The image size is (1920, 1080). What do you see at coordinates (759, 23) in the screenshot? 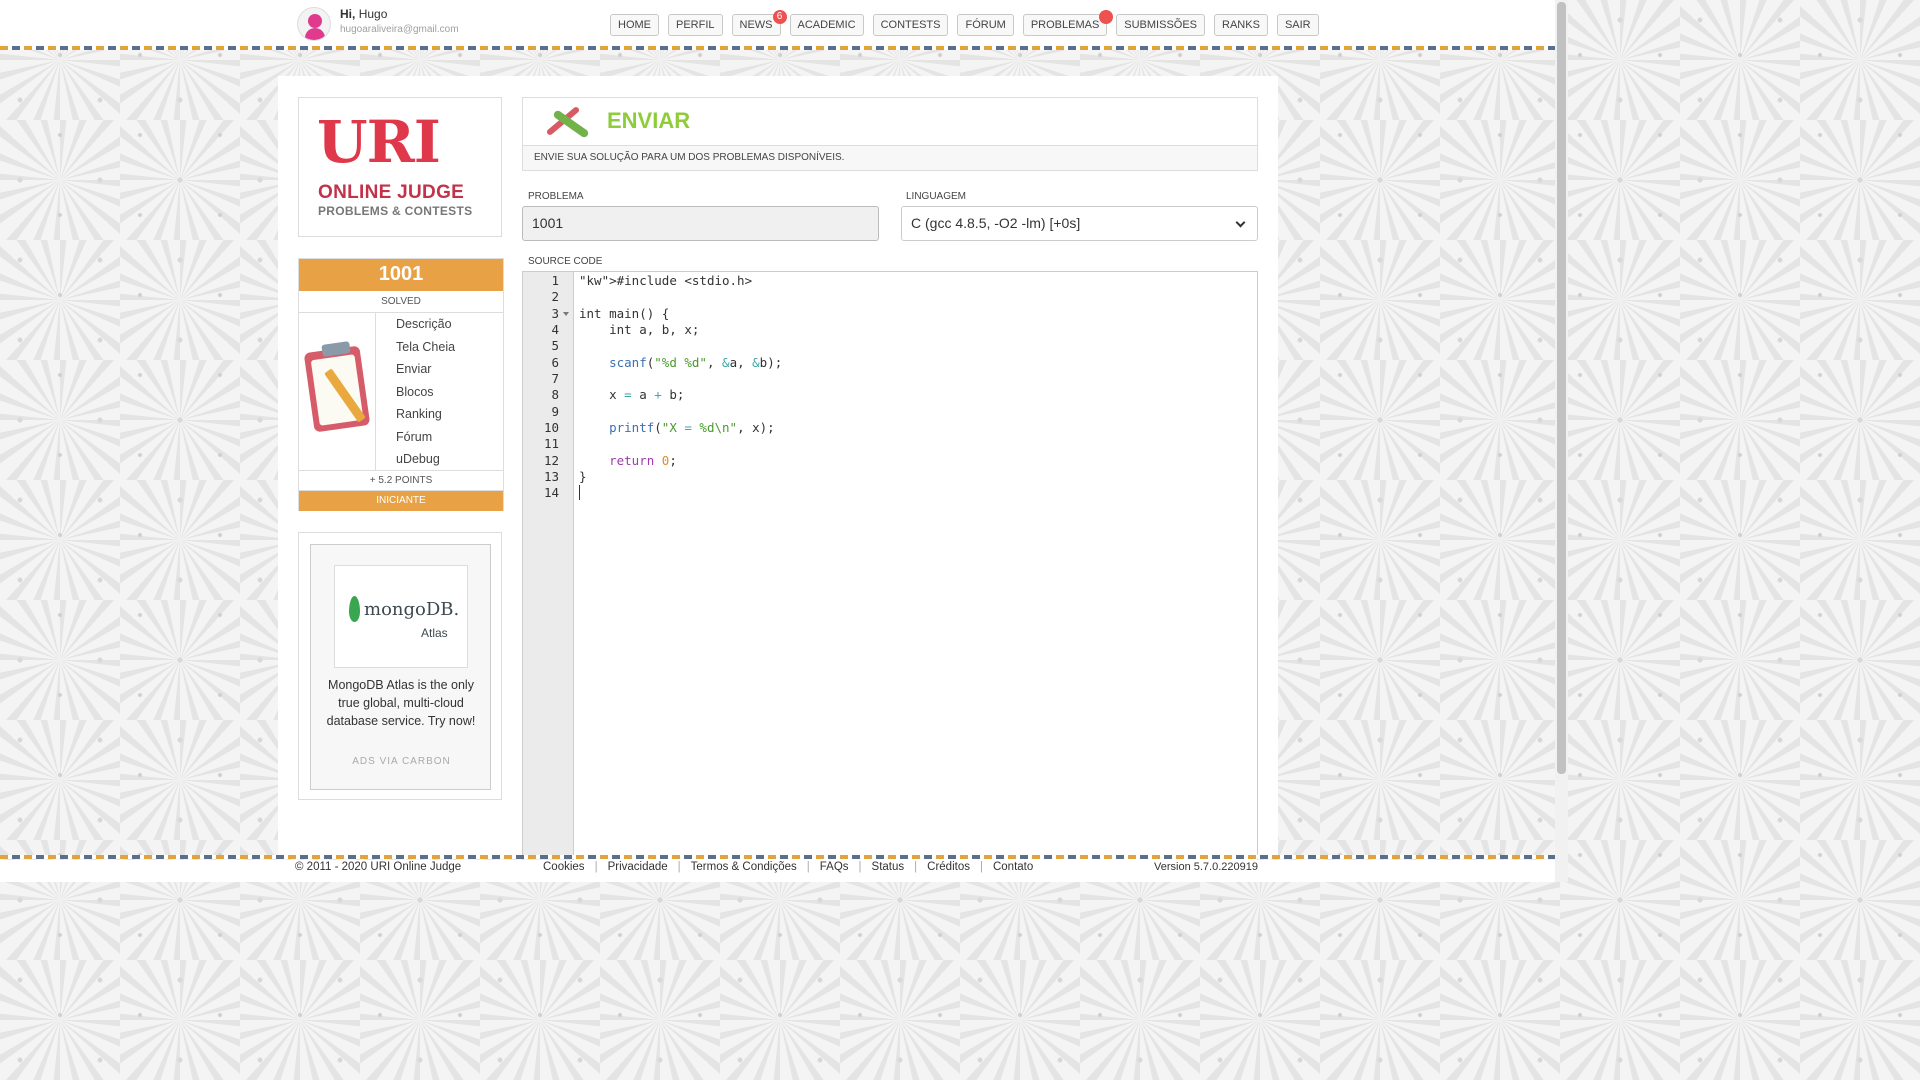
I see `nav-news-button: NEWS 6` at bounding box center [759, 23].